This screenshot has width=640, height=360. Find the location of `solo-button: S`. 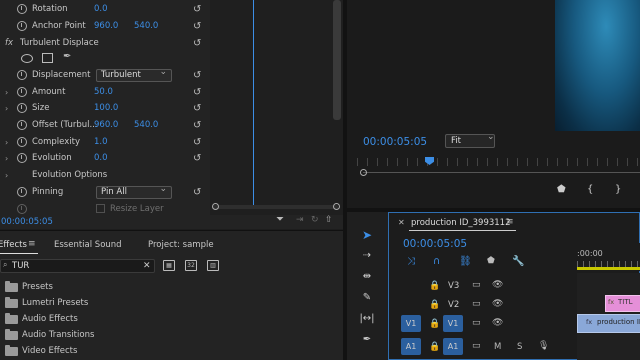

solo-button: S is located at coordinates (519, 347).